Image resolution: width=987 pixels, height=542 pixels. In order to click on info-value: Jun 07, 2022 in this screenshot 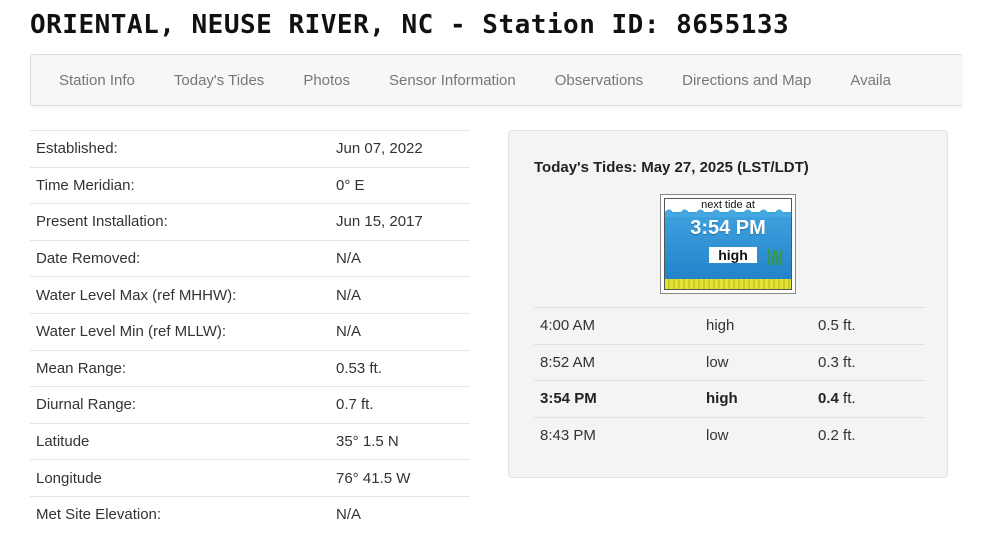, I will do `click(400, 149)`.